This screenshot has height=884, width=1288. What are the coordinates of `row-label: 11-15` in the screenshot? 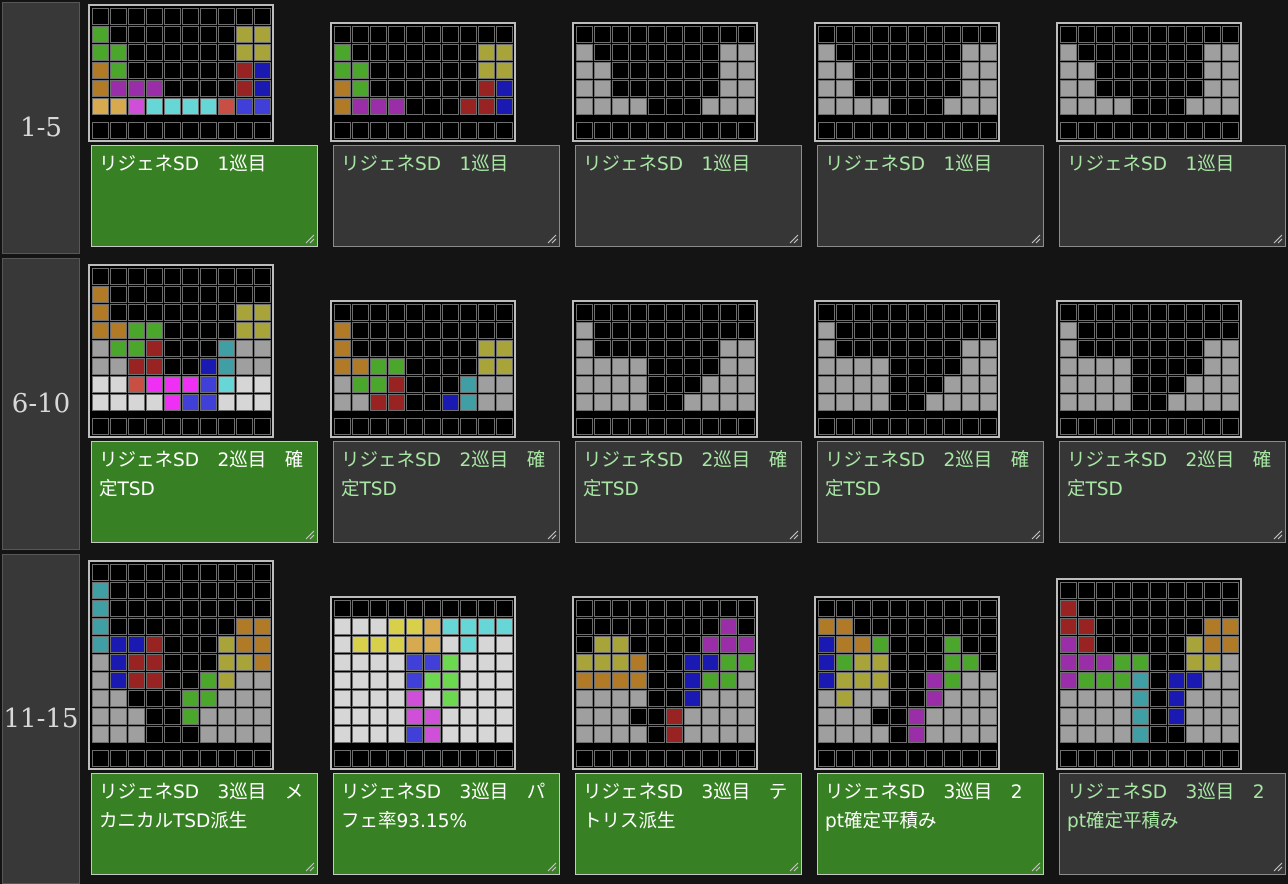 It's located at (41, 719).